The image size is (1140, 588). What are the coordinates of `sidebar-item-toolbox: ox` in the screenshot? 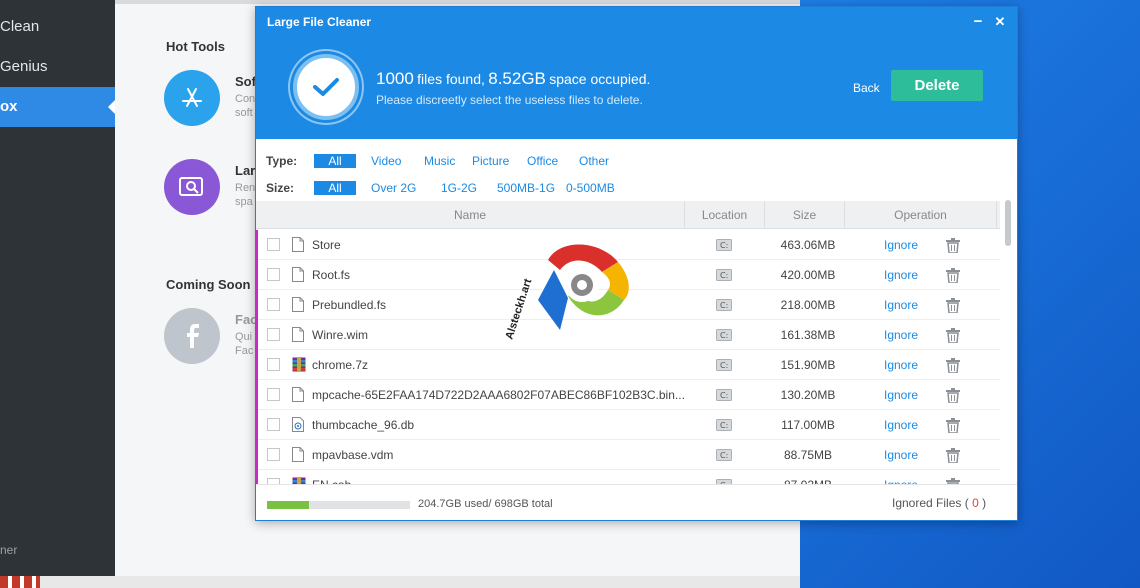 It's located at (57, 107).